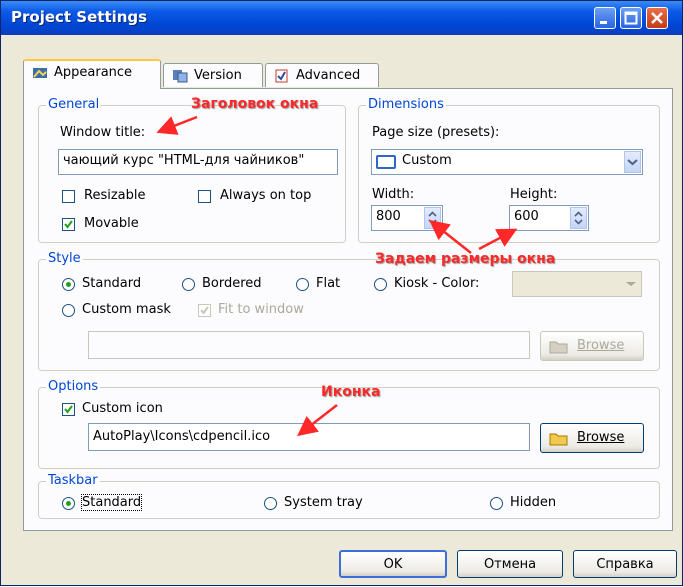  What do you see at coordinates (79, 17) in the screenshot?
I see `window-title: Project Settings` at bounding box center [79, 17].